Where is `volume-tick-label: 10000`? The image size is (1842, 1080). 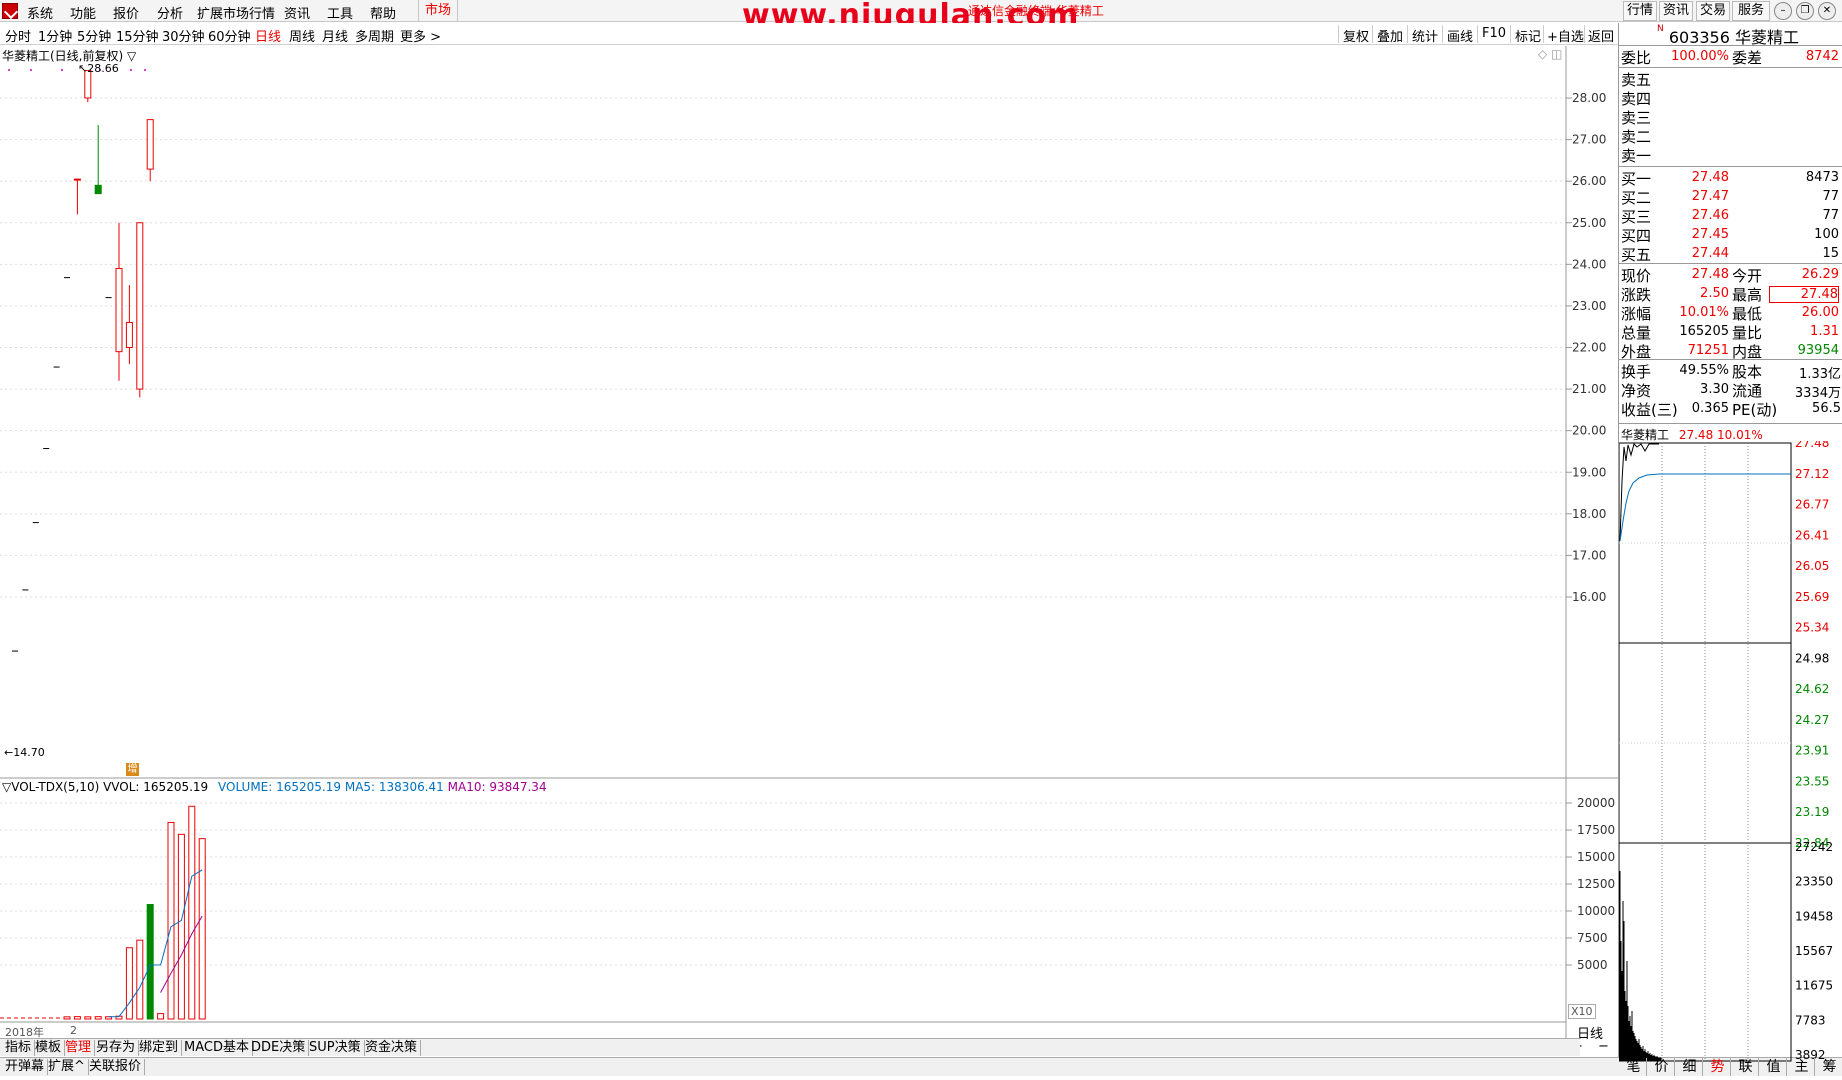
volume-tick-label: 10000 is located at coordinates (1596, 911).